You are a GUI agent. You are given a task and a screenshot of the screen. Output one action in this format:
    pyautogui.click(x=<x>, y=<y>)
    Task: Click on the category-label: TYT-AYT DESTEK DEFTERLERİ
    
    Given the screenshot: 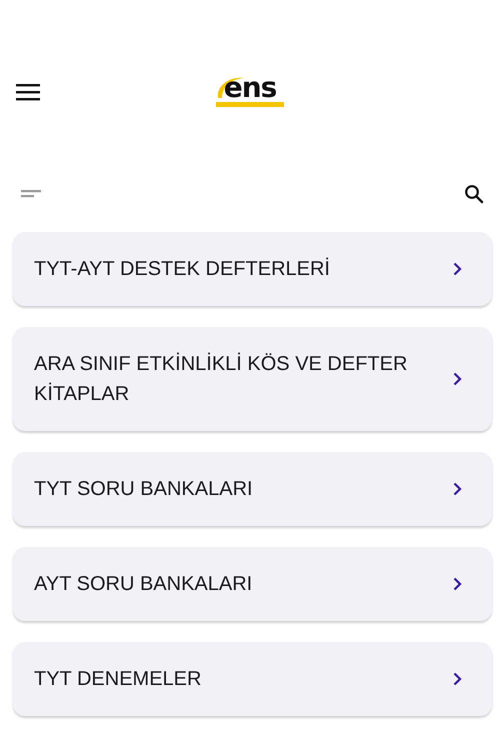 What is the action you would take?
    pyautogui.click(x=182, y=269)
    